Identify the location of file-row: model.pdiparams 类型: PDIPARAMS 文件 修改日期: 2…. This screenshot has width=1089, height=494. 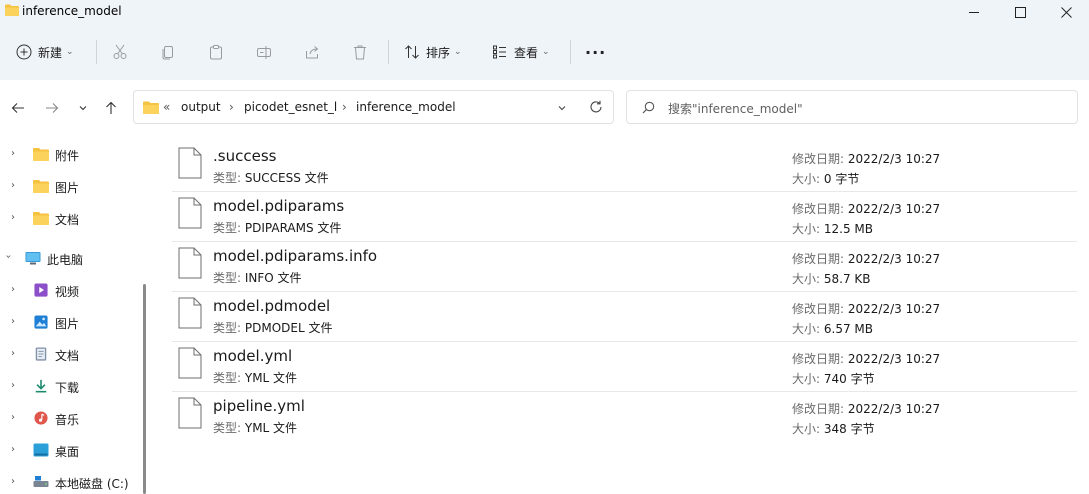
(624, 217).